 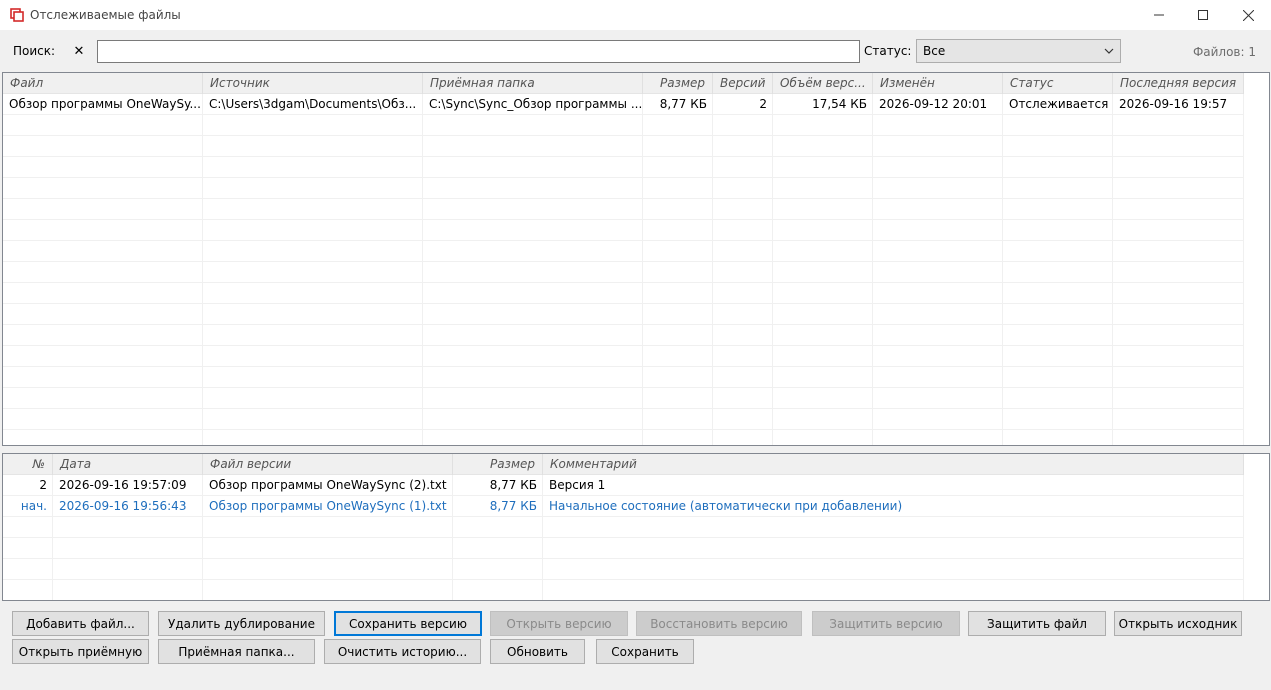 I want to click on versions-table-column-header: Файл версии, so click(x=328, y=464).